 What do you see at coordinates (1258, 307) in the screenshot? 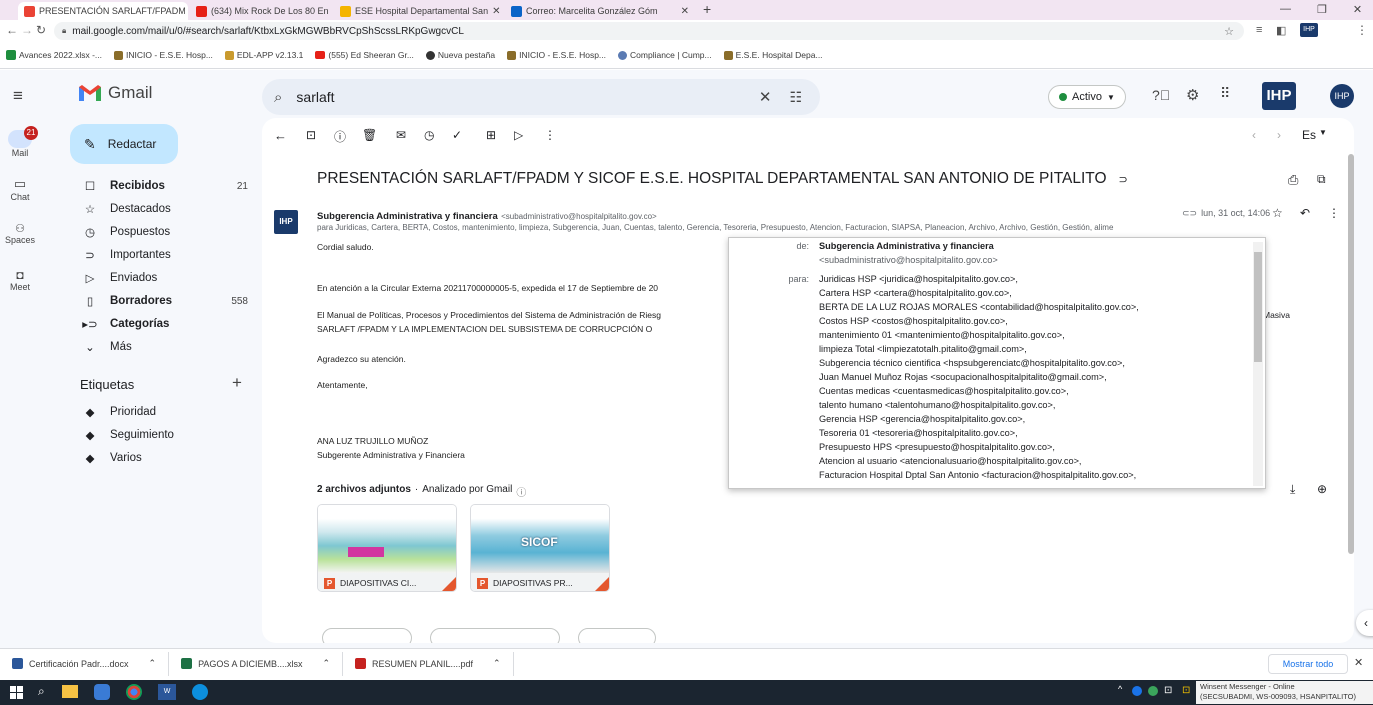
I see `popup-scroll-thumb` at bounding box center [1258, 307].